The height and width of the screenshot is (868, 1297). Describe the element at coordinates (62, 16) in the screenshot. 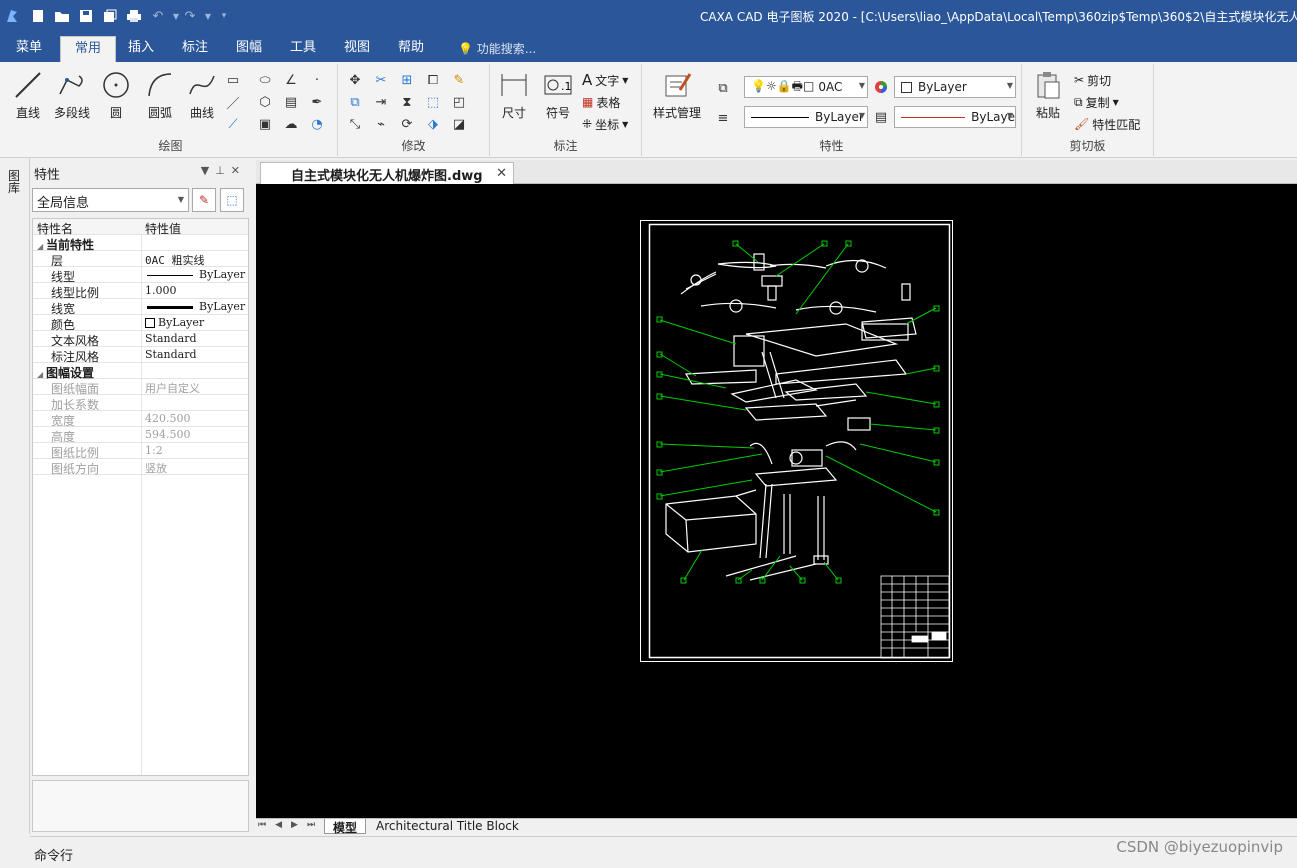

I see `open-file-icon` at that location.